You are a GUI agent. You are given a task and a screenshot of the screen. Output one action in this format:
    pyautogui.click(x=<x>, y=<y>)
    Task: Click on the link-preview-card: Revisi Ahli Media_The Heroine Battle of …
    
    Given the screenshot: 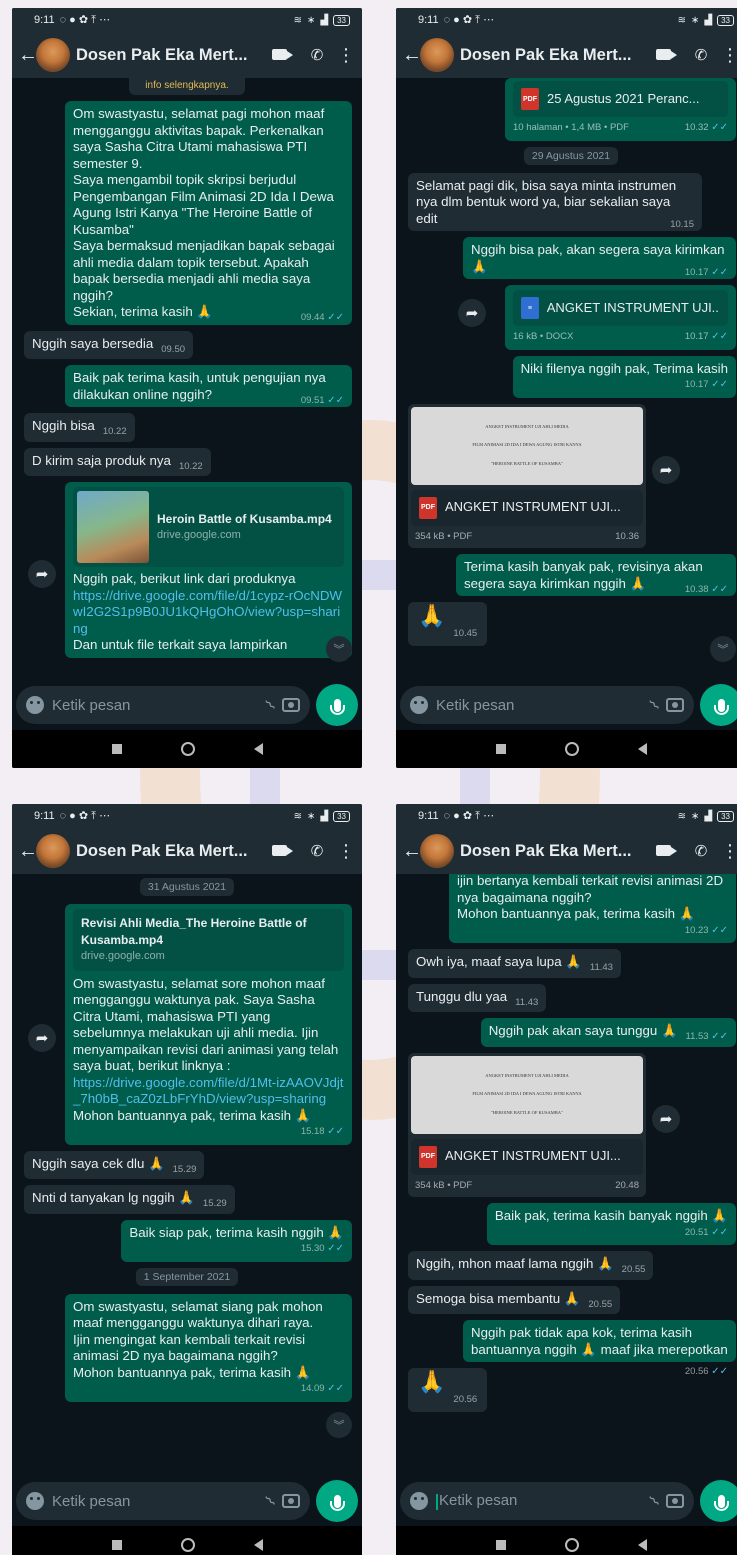 What is the action you would take?
    pyautogui.click(x=208, y=940)
    